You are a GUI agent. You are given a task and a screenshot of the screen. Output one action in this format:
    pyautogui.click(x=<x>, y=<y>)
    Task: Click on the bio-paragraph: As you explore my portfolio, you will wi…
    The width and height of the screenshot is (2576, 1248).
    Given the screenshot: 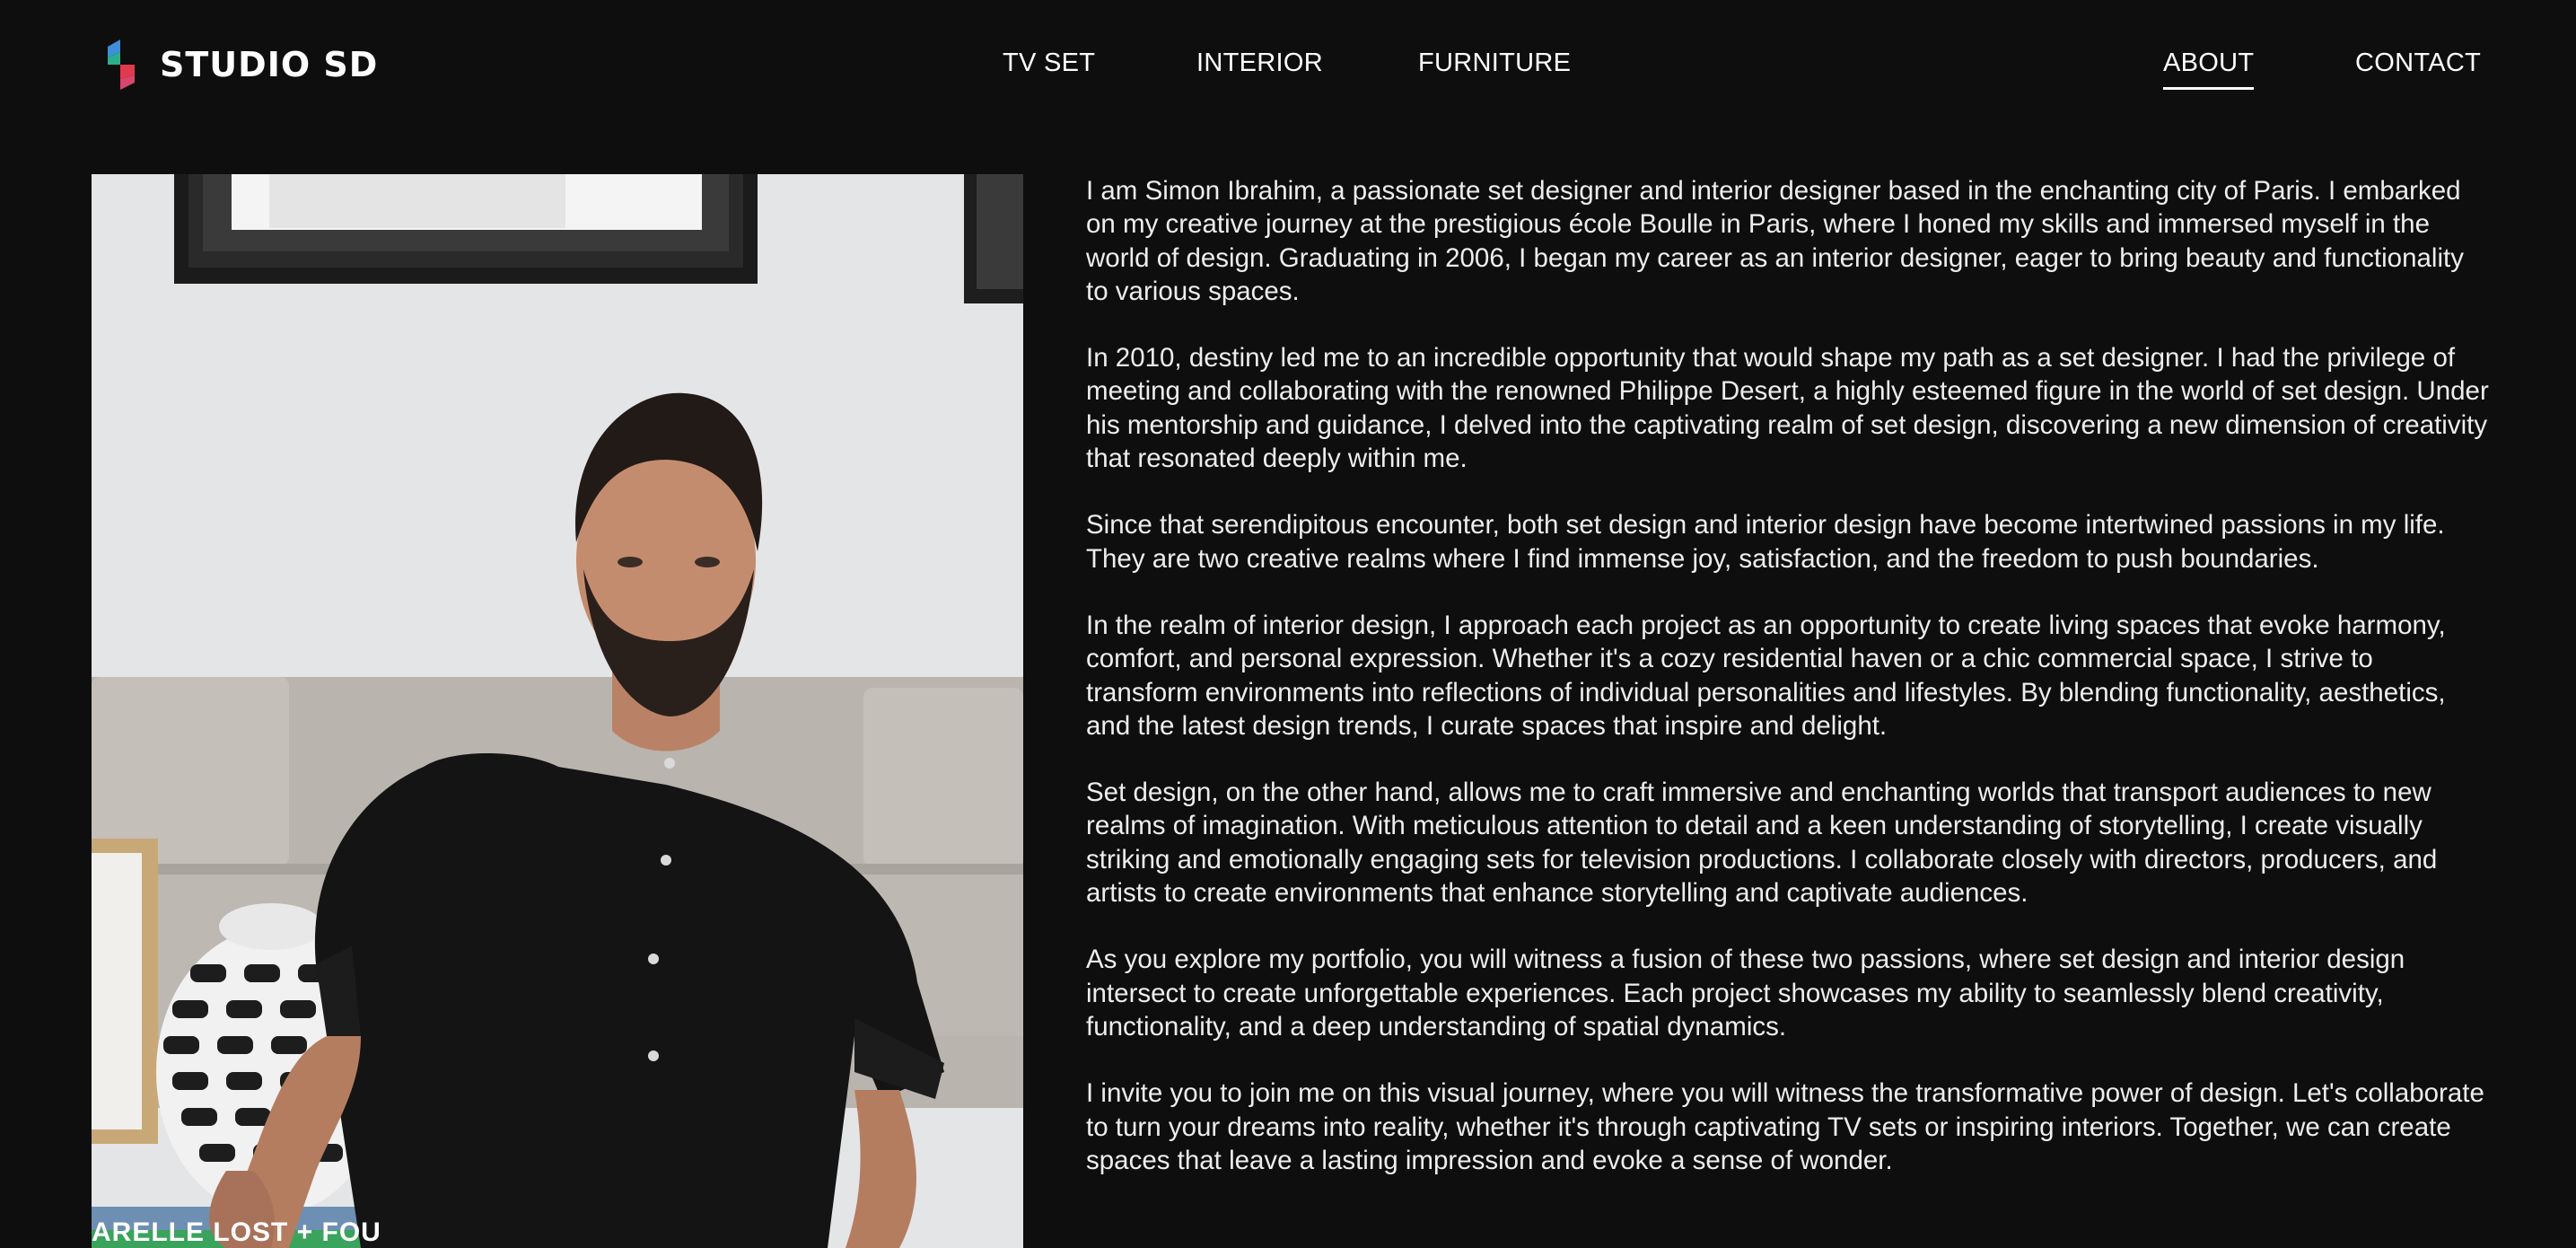 What is the action you would take?
    pyautogui.click(x=1745, y=993)
    